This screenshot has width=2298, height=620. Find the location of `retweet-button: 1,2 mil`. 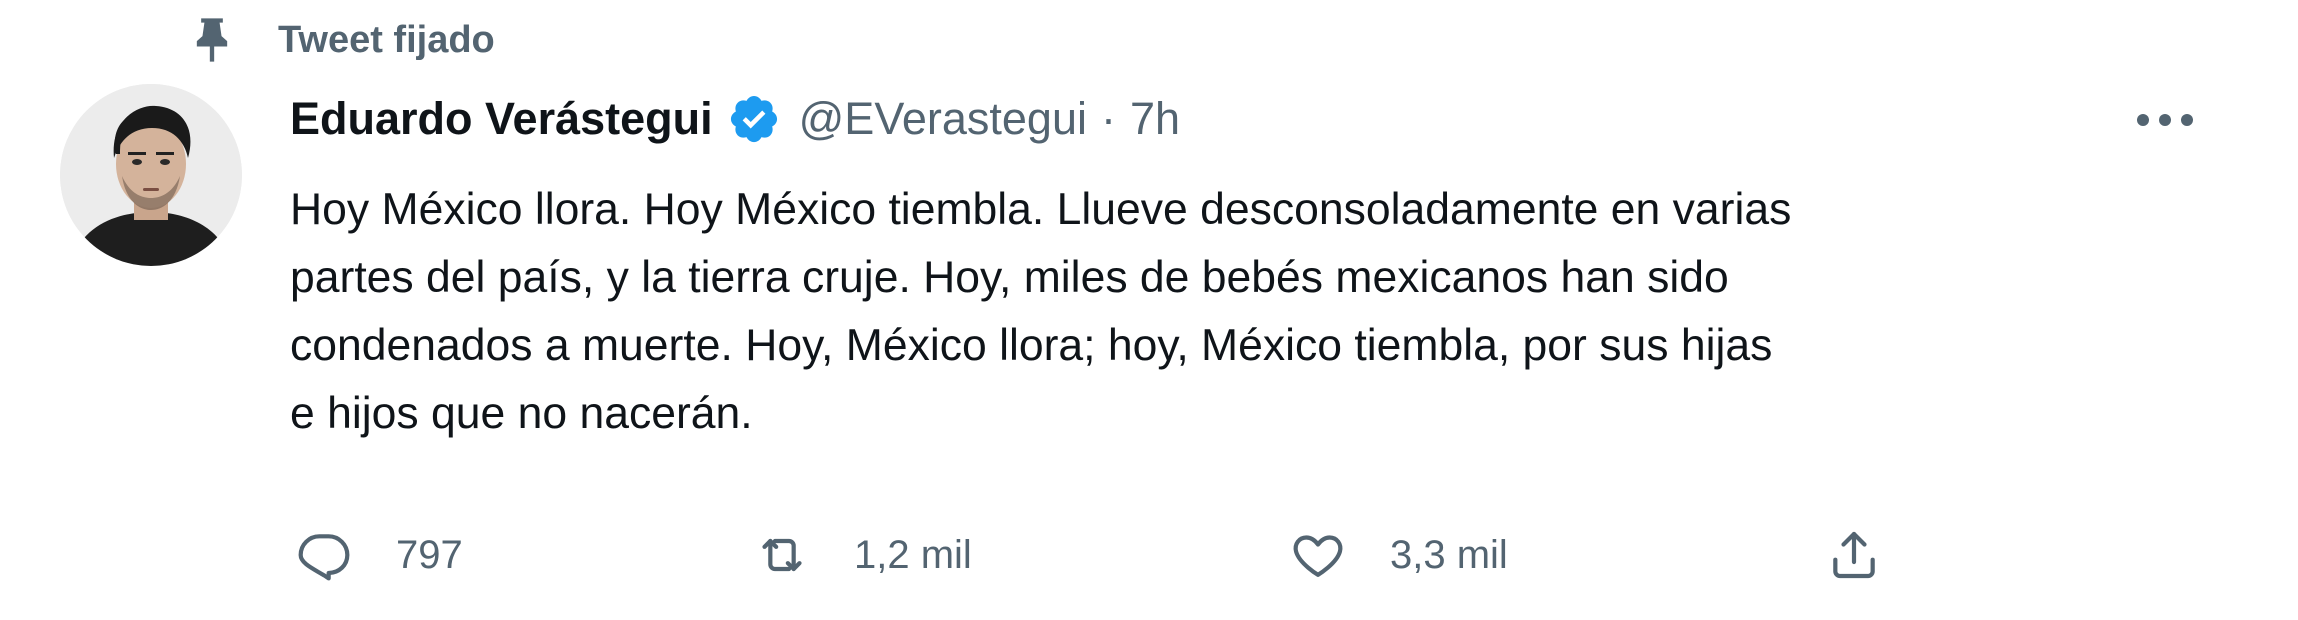

retweet-button: 1,2 mil is located at coordinates (863, 555).